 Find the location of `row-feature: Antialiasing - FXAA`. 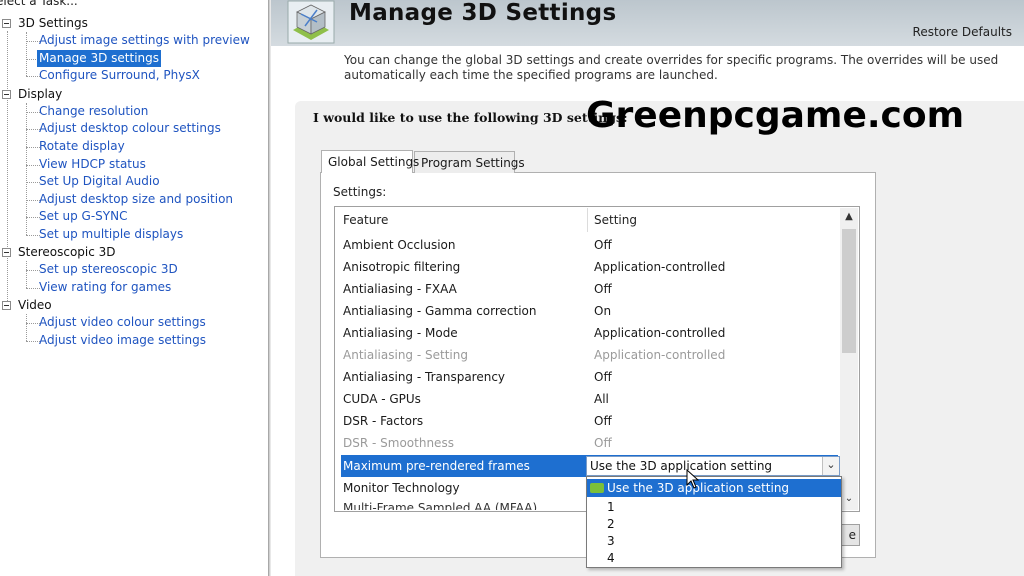

row-feature: Antialiasing - FXAA is located at coordinates (400, 289).